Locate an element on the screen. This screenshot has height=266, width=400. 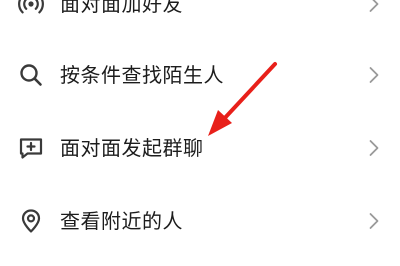
menu-item-label: 按条件查找陌生人 is located at coordinates (142, 75).